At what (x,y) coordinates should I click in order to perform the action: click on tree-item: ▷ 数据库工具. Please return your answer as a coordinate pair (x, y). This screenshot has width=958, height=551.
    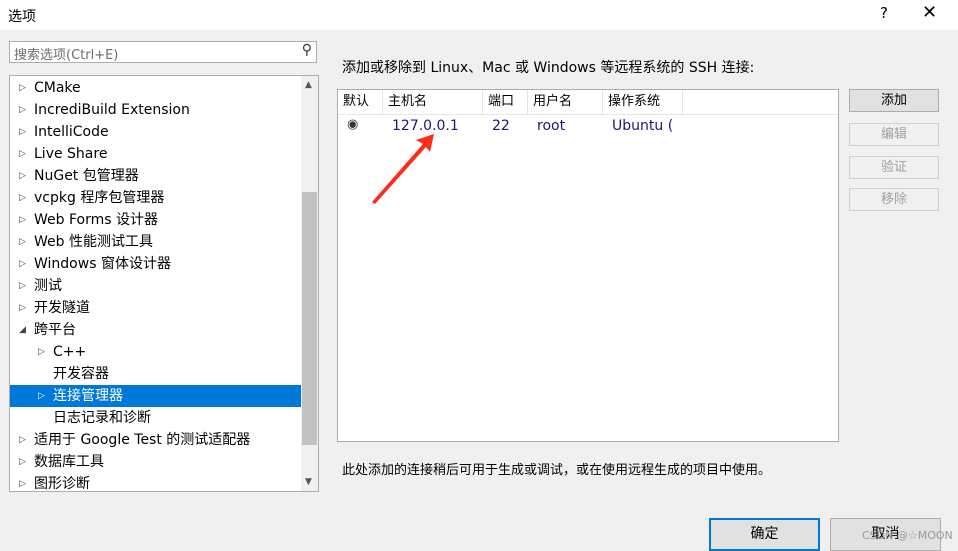
    Looking at the image, I should click on (155, 462).